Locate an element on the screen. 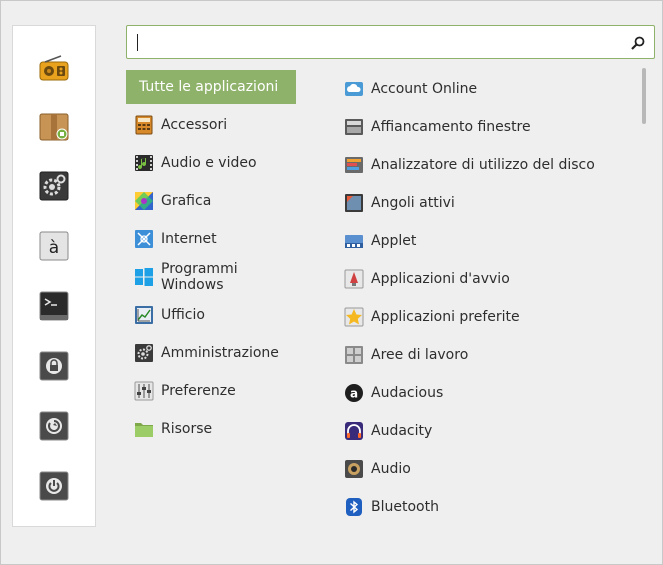  app-label: Bluetooth is located at coordinates (405, 507).